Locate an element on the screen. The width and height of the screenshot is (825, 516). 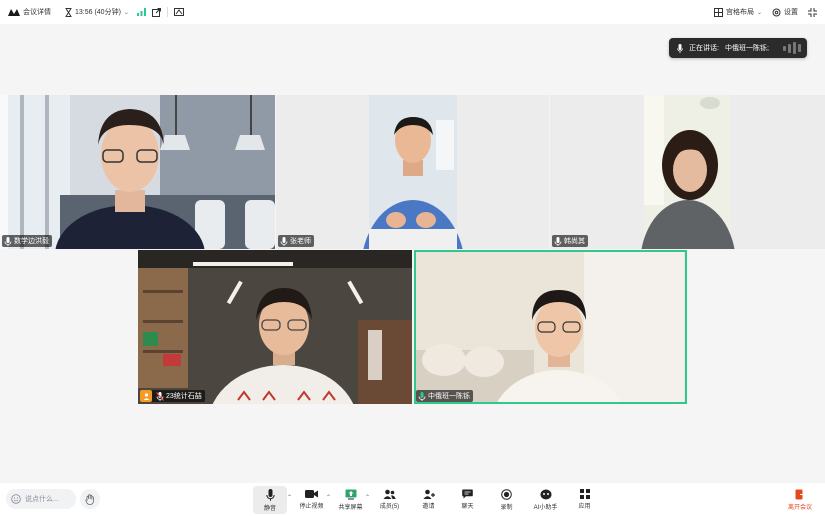
leave-meeting-button: 离开会议 is located at coordinates (800, 500).